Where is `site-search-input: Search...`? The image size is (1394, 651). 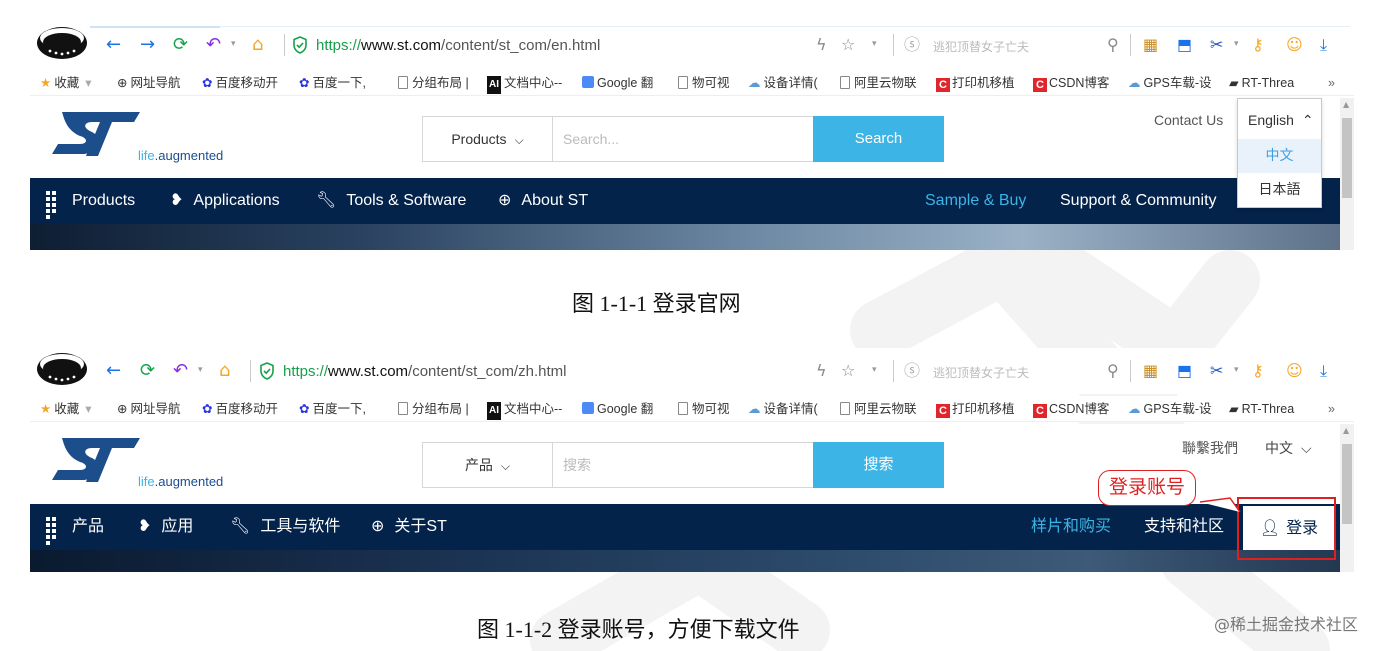
site-search-input: Search... is located at coordinates (683, 139).